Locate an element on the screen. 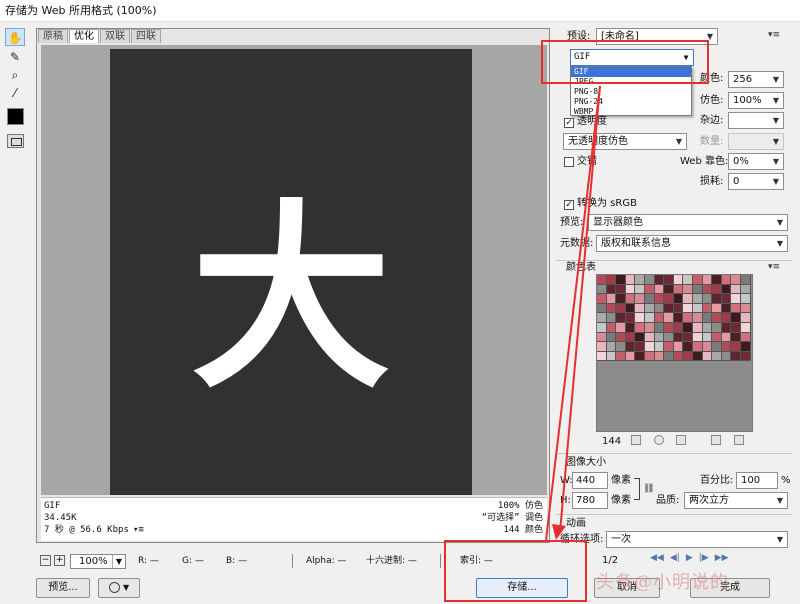  hand-tool-icon: ✋ is located at coordinates (15, 37).